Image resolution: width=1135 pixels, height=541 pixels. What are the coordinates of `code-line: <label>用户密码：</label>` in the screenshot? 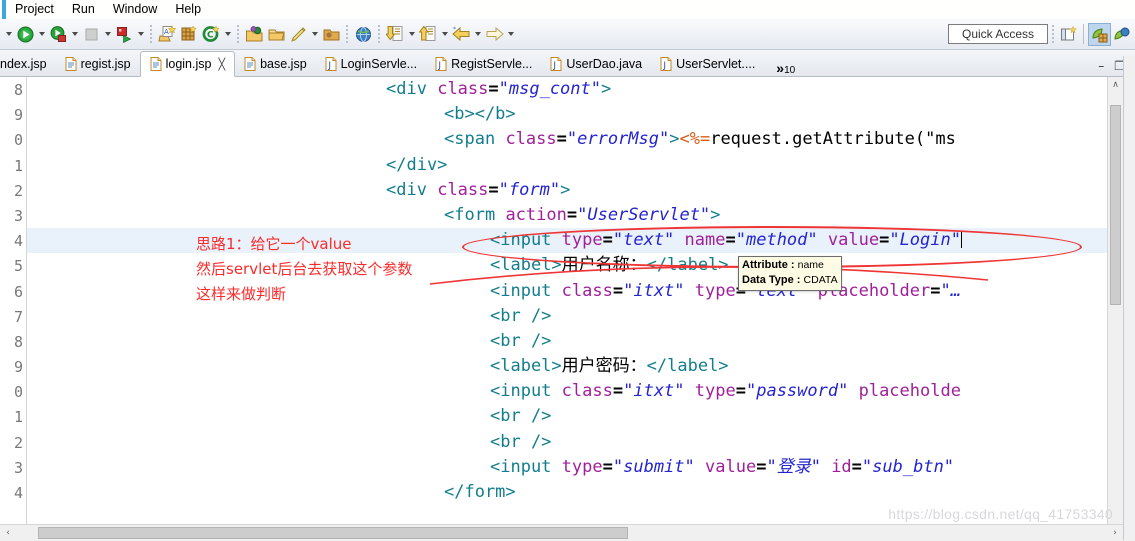 It's located at (567, 366).